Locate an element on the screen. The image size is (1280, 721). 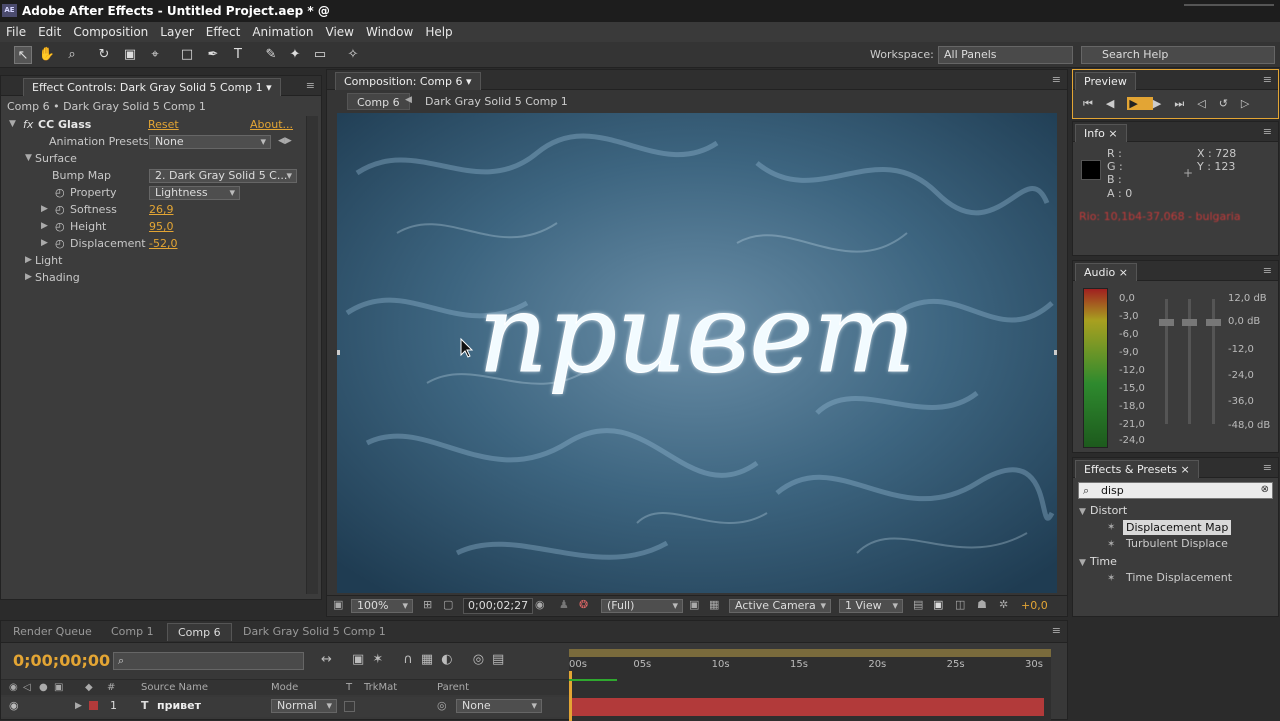
always-preview-icon: ▣ is located at coordinates (338, 604).